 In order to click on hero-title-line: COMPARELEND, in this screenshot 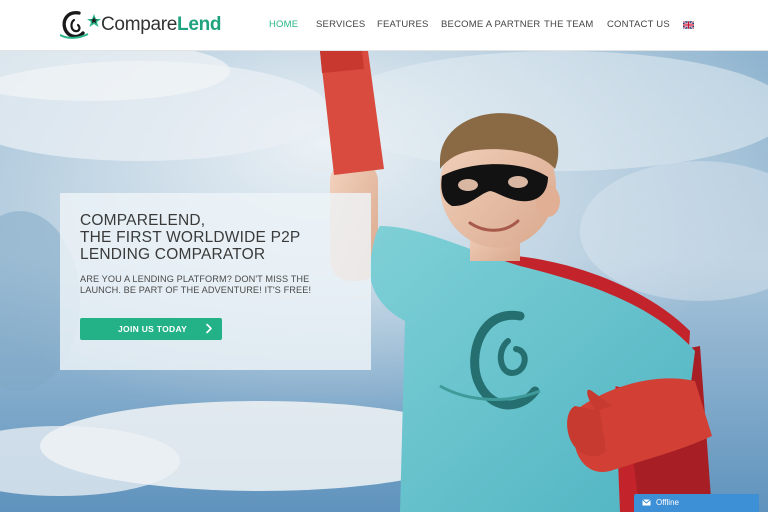, I will do `click(143, 220)`.